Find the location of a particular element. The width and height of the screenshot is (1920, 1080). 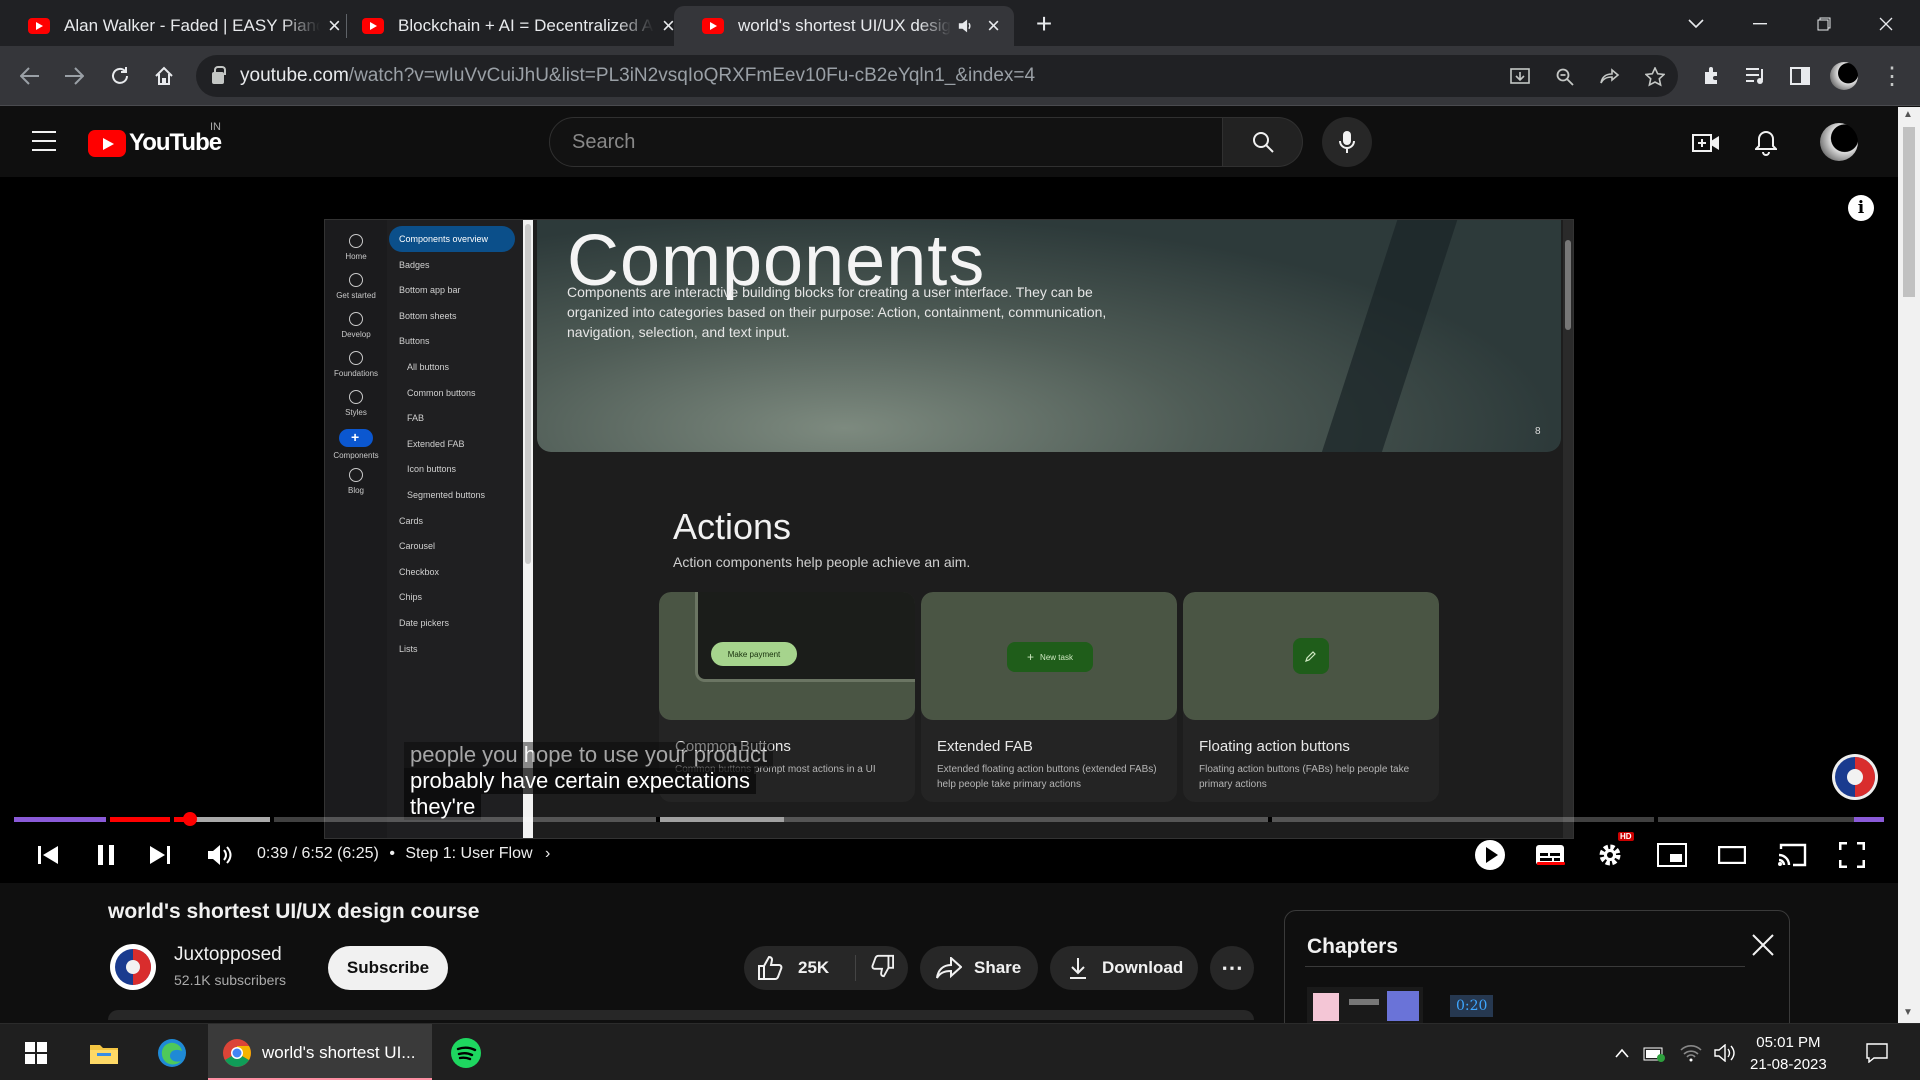

home-icon is located at coordinates (164, 76).